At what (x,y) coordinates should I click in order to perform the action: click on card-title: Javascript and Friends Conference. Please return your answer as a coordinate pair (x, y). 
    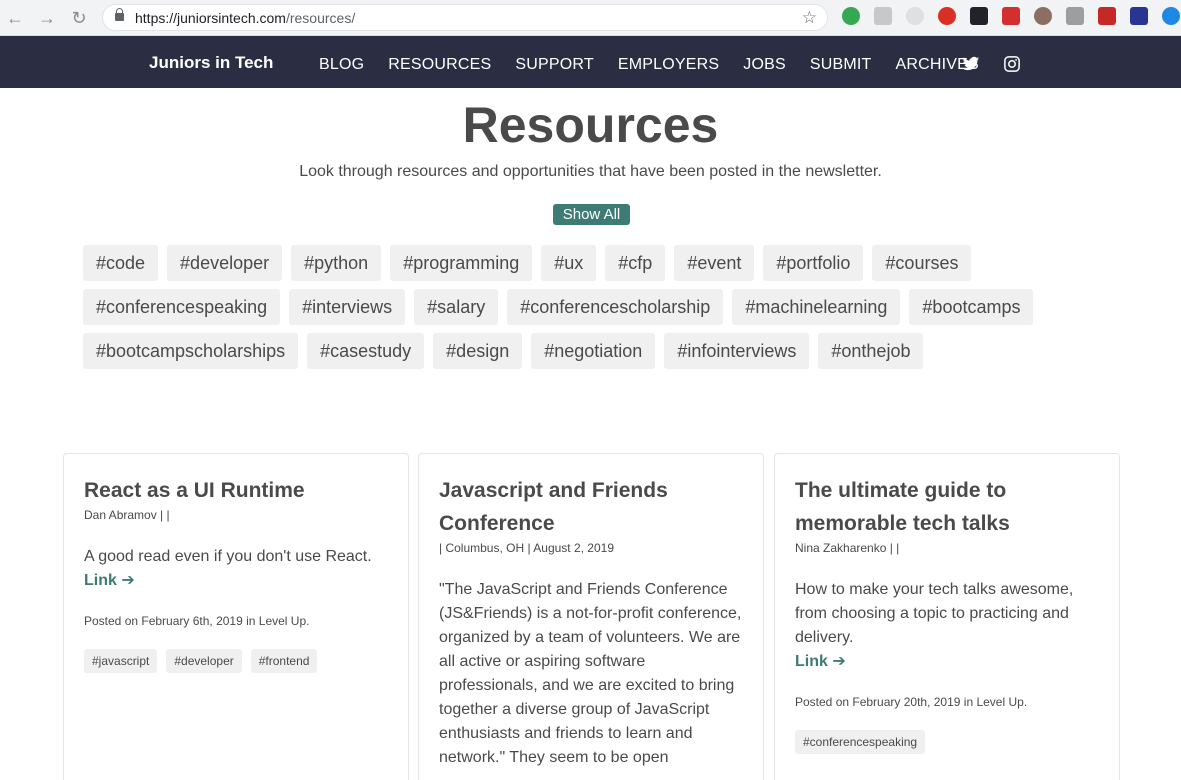
    Looking at the image, I should click on (592, 507).